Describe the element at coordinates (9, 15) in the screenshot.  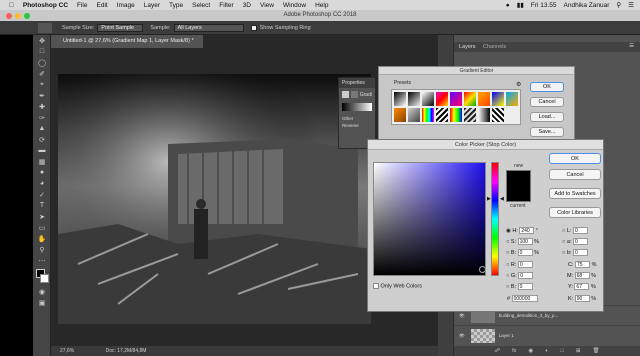
I see `close-window-button` at that location.